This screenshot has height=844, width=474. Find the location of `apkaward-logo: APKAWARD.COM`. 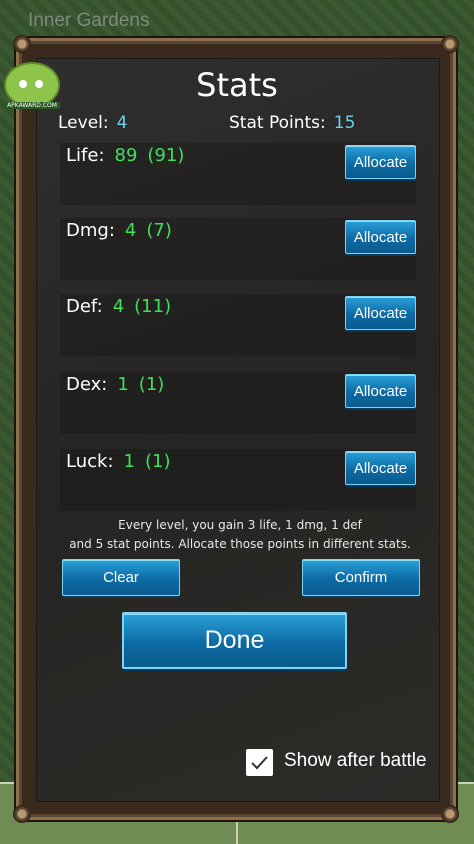

apkaward-logo: APKAWARD.COM is located at coordinates (32, 87).